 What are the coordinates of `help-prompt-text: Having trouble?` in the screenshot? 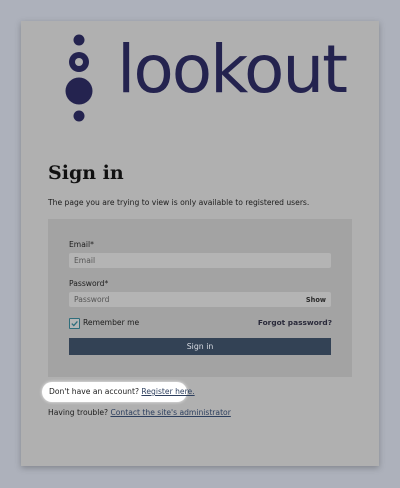 It's located at (79, 412).